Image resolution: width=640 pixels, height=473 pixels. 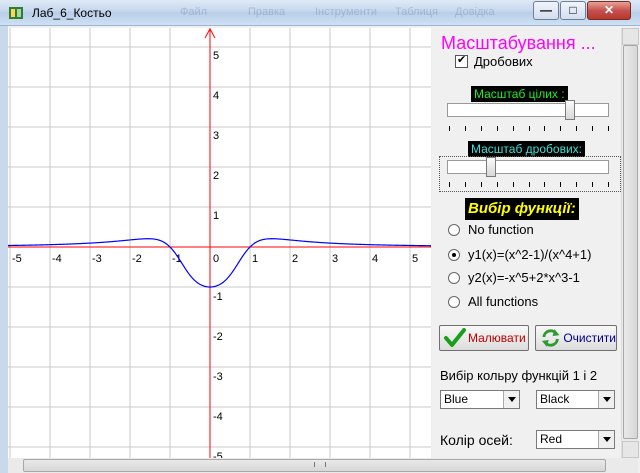 What do you see at coordinates (16, 13) in the screenshot?
I see `app-icon` at bounding box center [16, 13].